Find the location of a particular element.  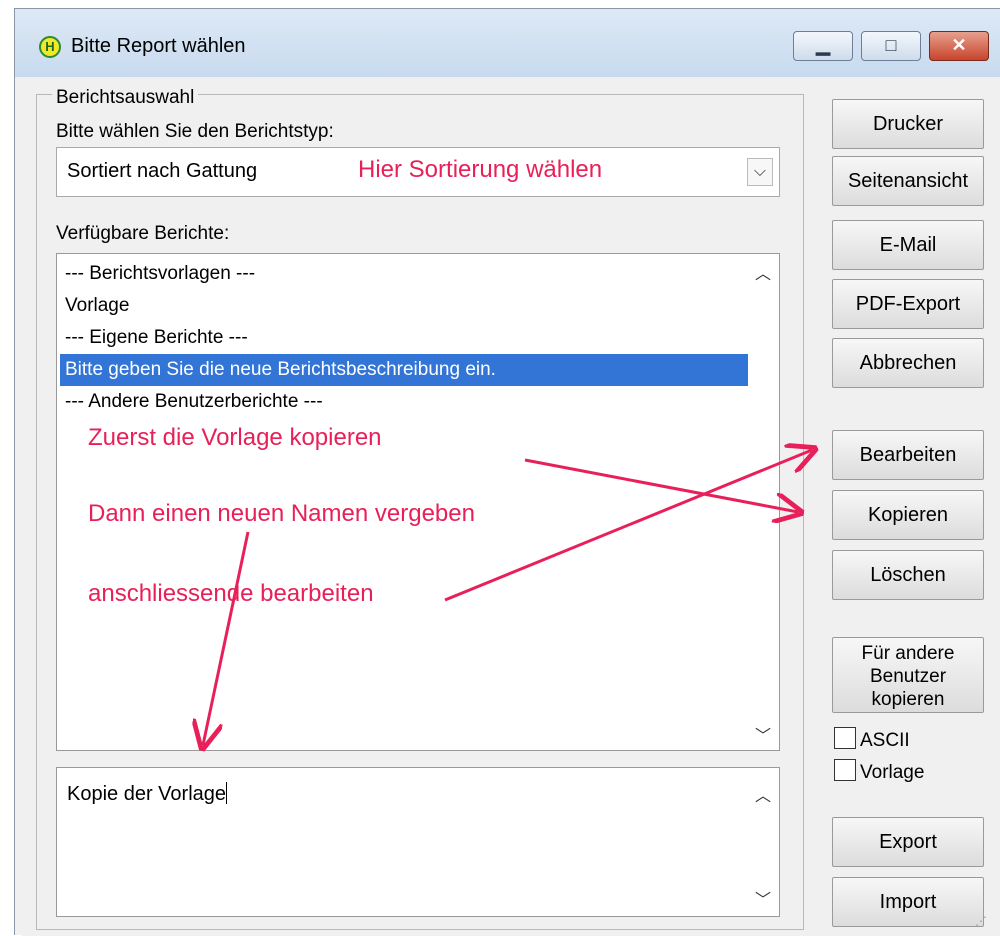

arrow-to-kopieren is located at coordinates (661, 485).